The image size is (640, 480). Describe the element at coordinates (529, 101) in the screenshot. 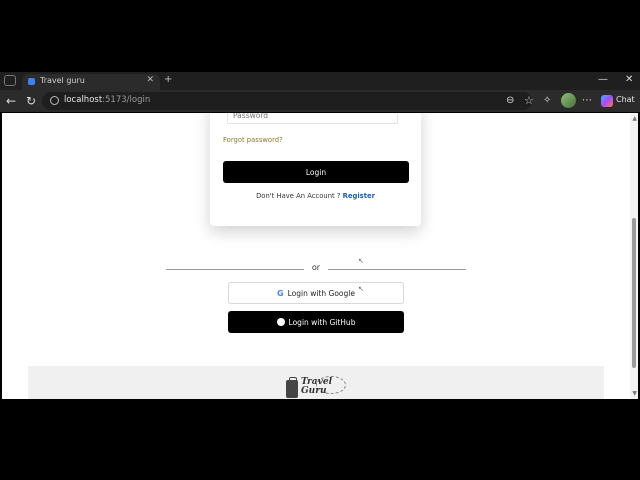

I see `favorite-star-icon: ☆` at that location.